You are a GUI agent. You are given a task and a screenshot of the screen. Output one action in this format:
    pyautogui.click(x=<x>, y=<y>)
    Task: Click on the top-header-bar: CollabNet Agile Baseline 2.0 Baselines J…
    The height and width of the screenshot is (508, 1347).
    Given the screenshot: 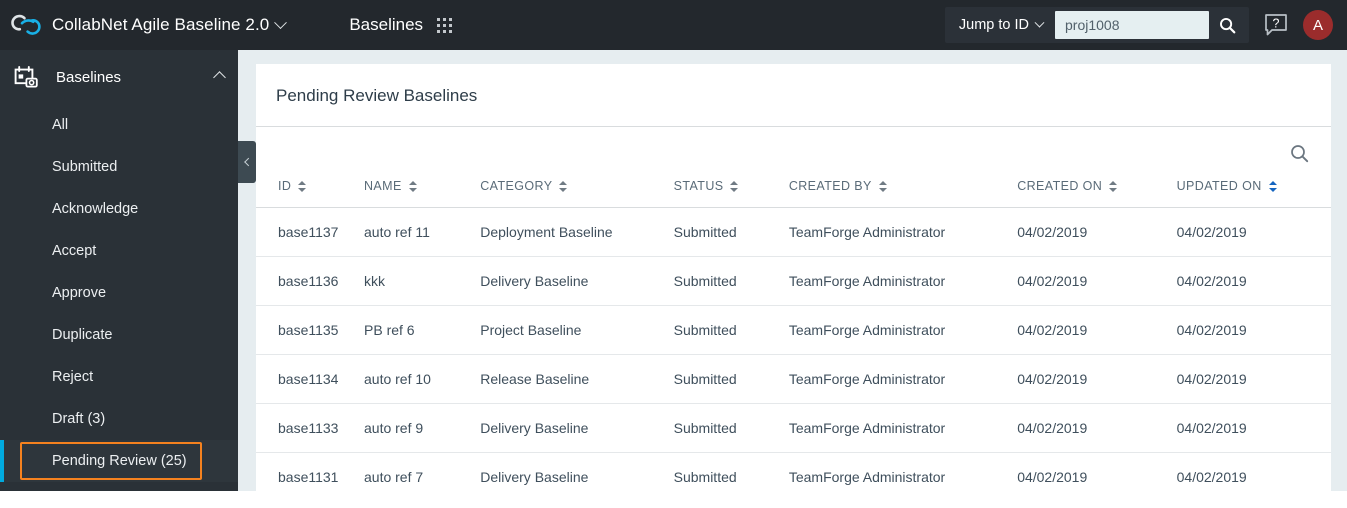 What is the action you would take?
    pyautogui.click(x=673, y=25)
    